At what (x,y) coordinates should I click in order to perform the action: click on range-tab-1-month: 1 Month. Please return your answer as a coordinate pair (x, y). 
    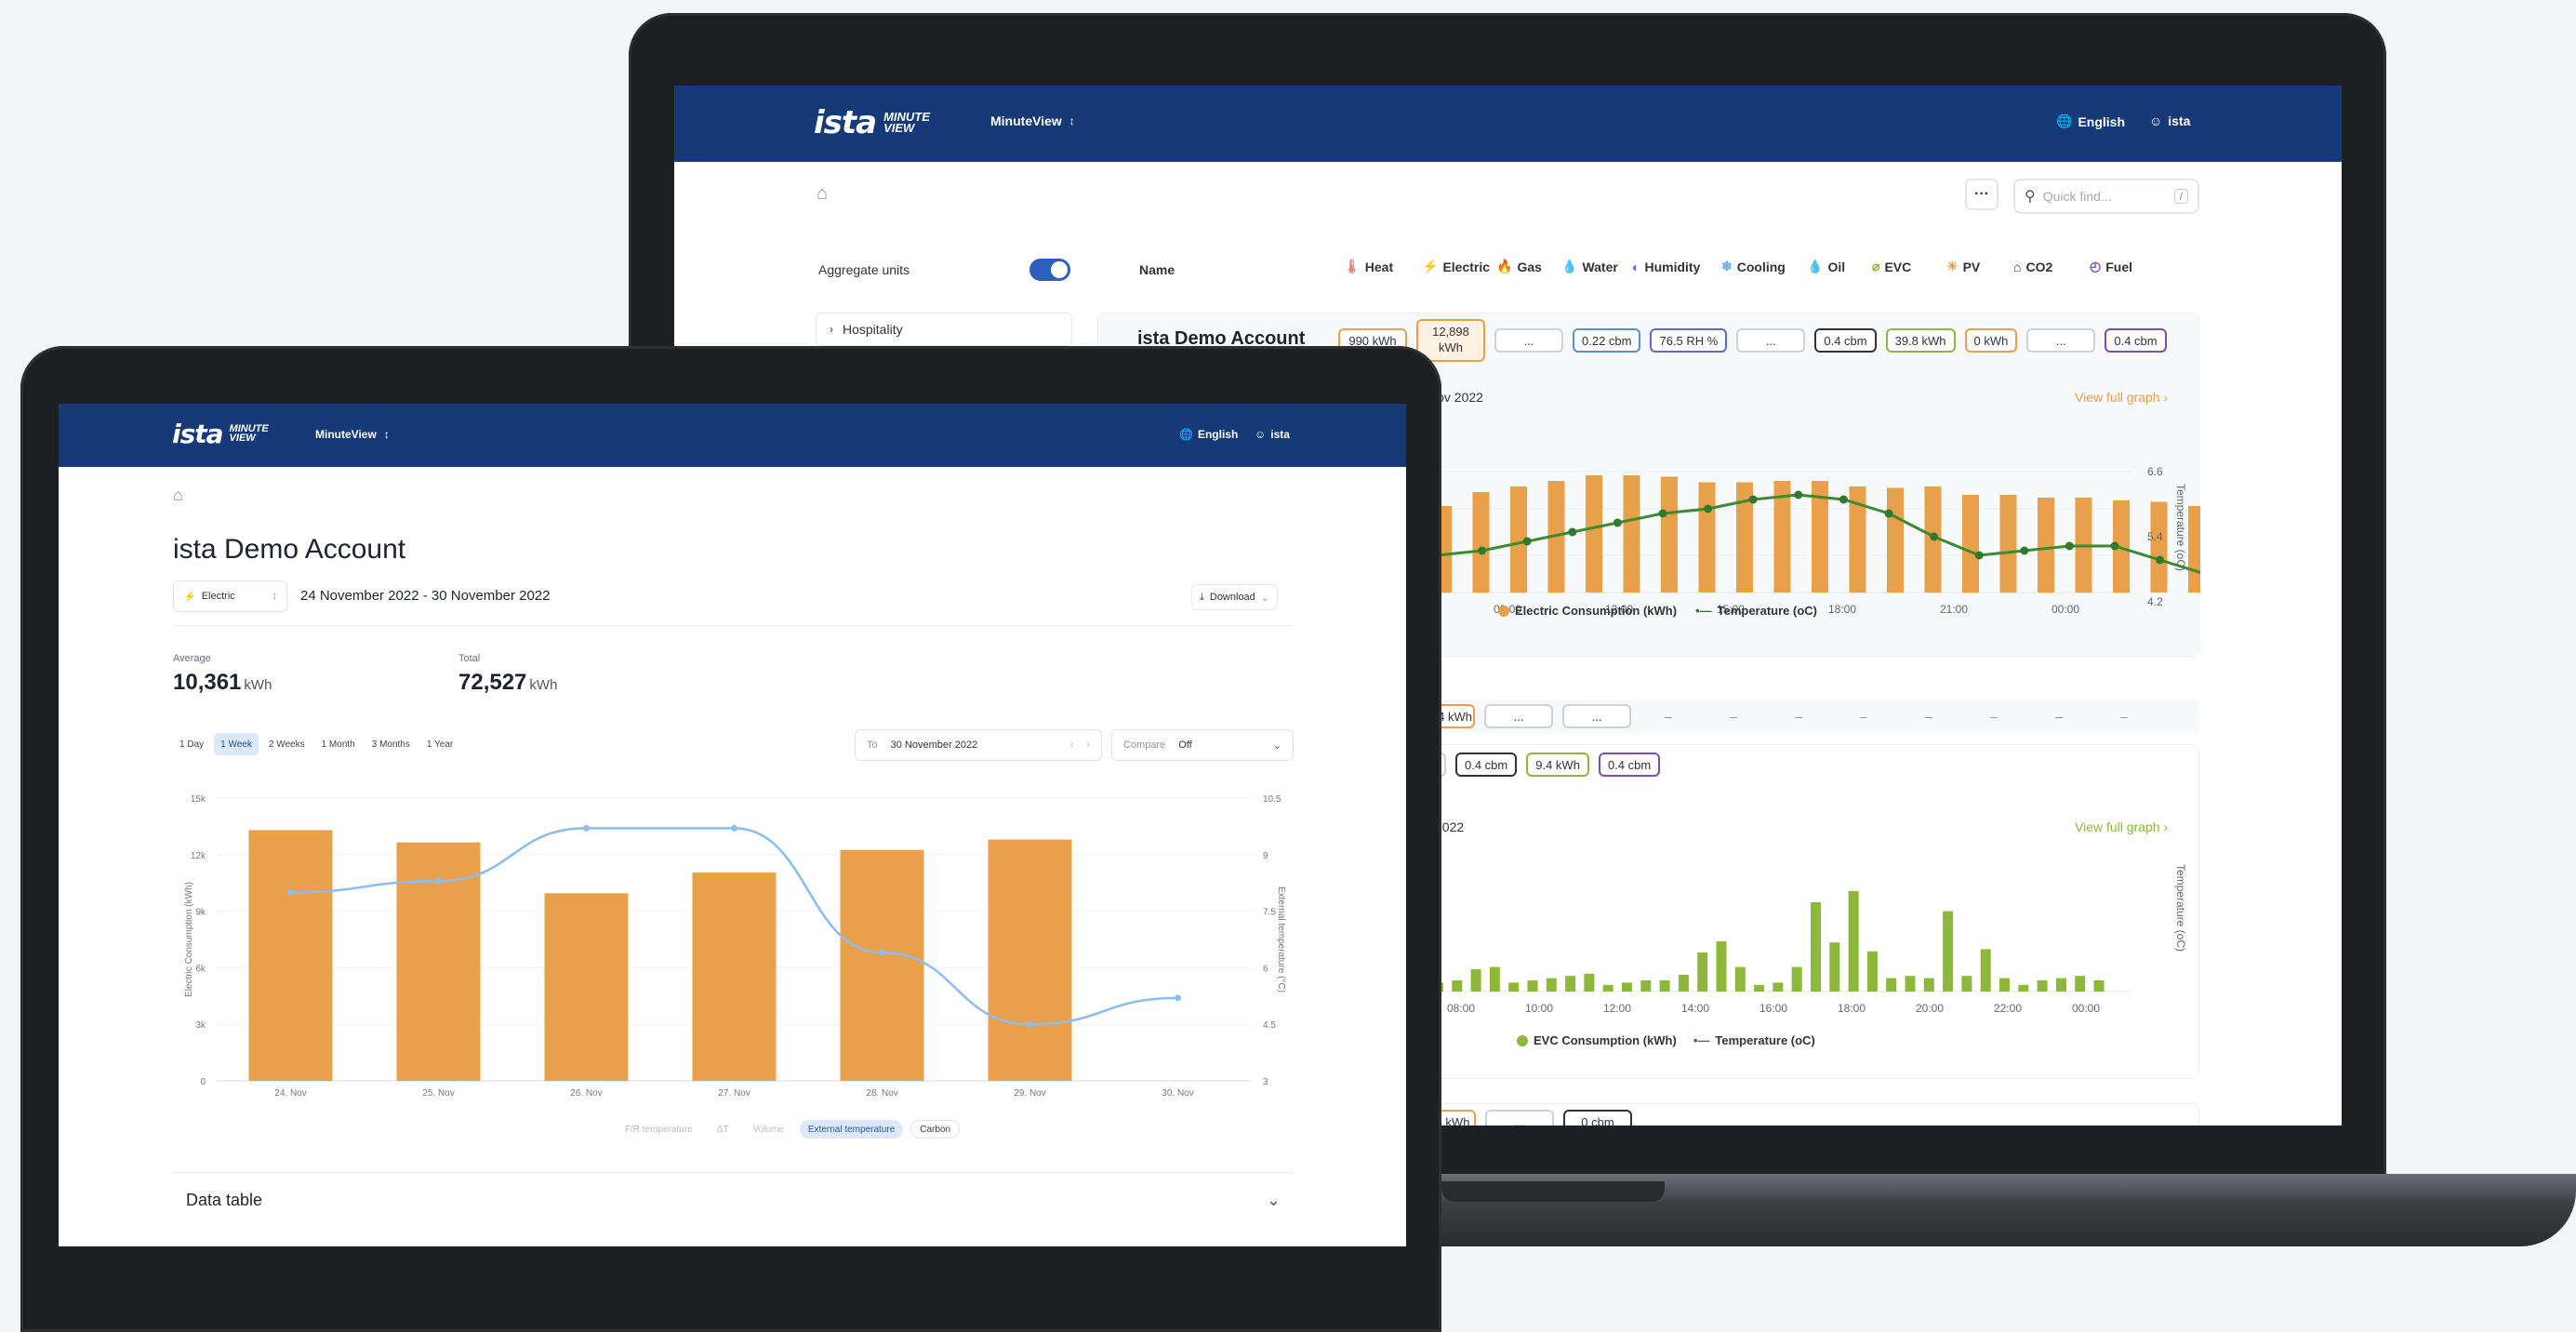
    Looking at the image, I should click on (338, 744).